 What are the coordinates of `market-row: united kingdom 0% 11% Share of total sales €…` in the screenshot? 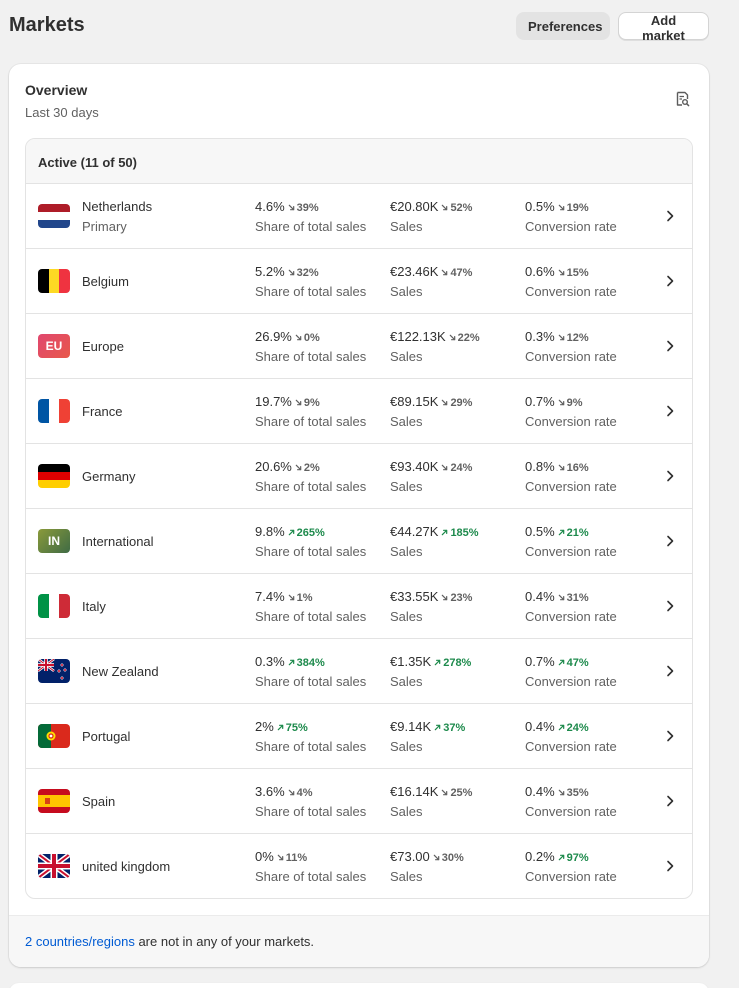 It's located at (359, 866).